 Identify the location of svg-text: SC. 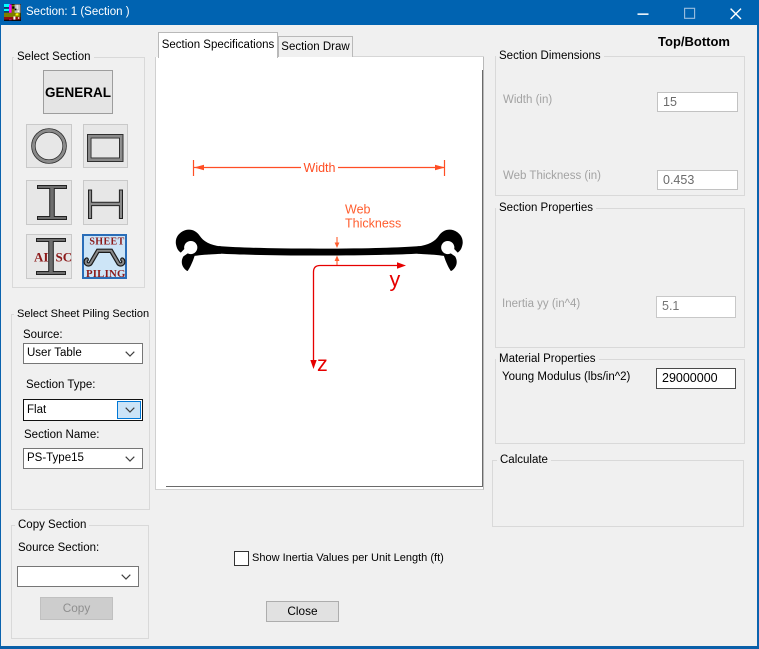
(64, 257).